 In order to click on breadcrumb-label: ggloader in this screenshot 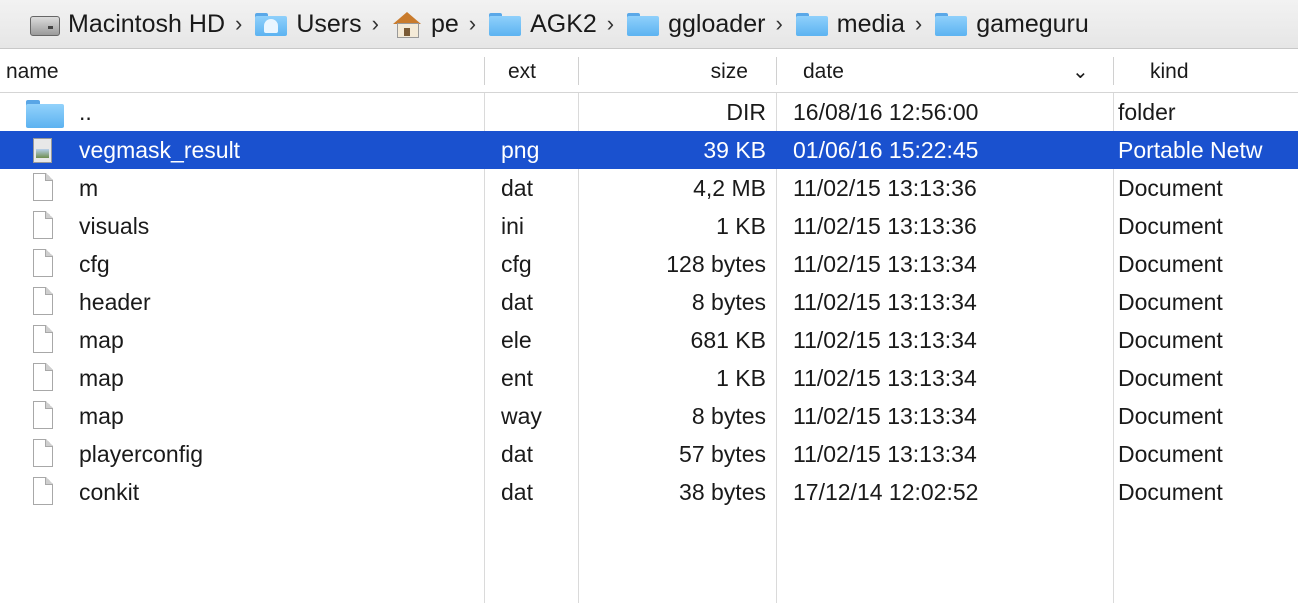, I will do `click(717, 23)`.